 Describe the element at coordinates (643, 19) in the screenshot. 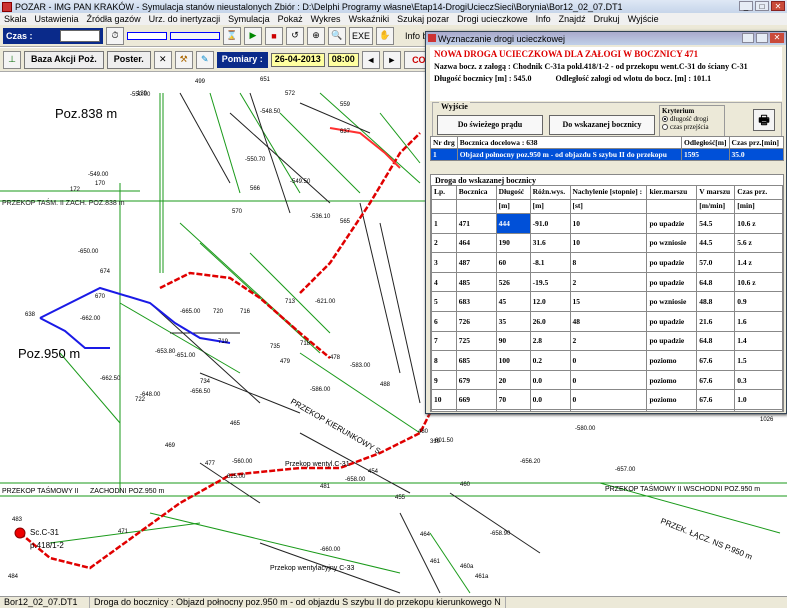

I see `menu-item-13: Wyjście` at that location.